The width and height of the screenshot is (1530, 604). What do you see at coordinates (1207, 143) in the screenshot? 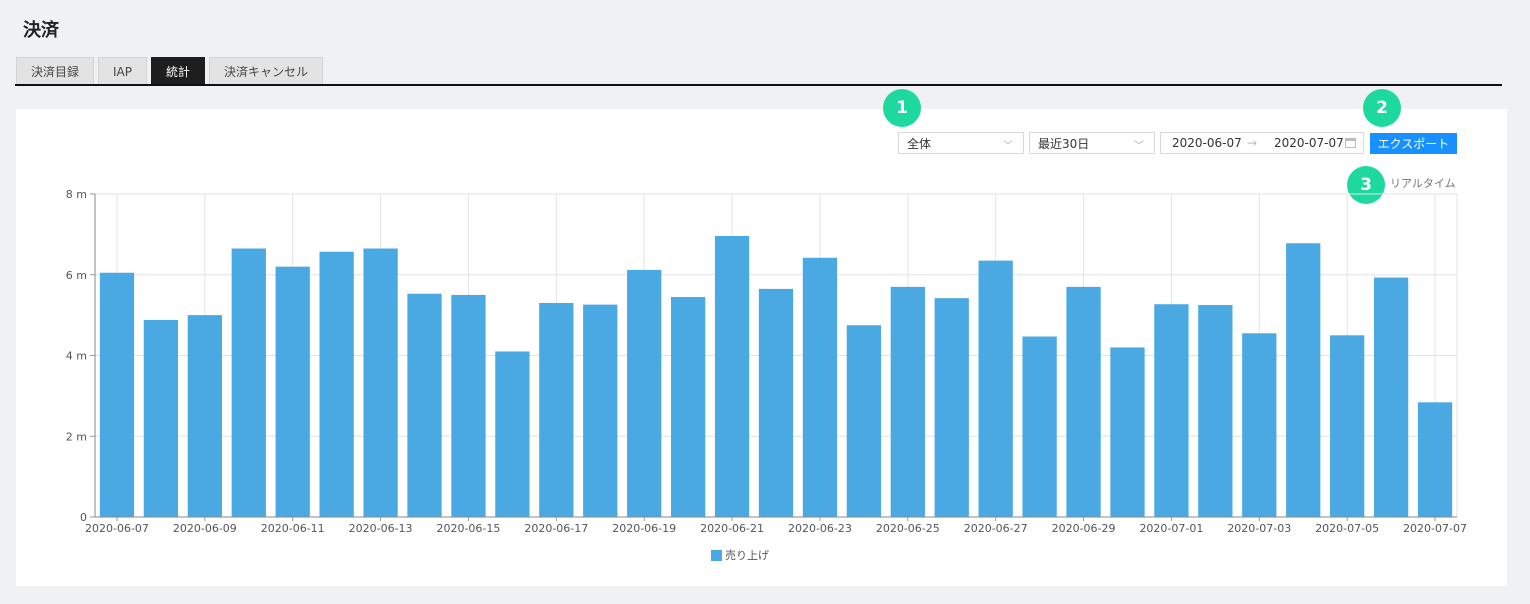
I see `date-from: 2020-06-07` at bounding box center [1207, 143].